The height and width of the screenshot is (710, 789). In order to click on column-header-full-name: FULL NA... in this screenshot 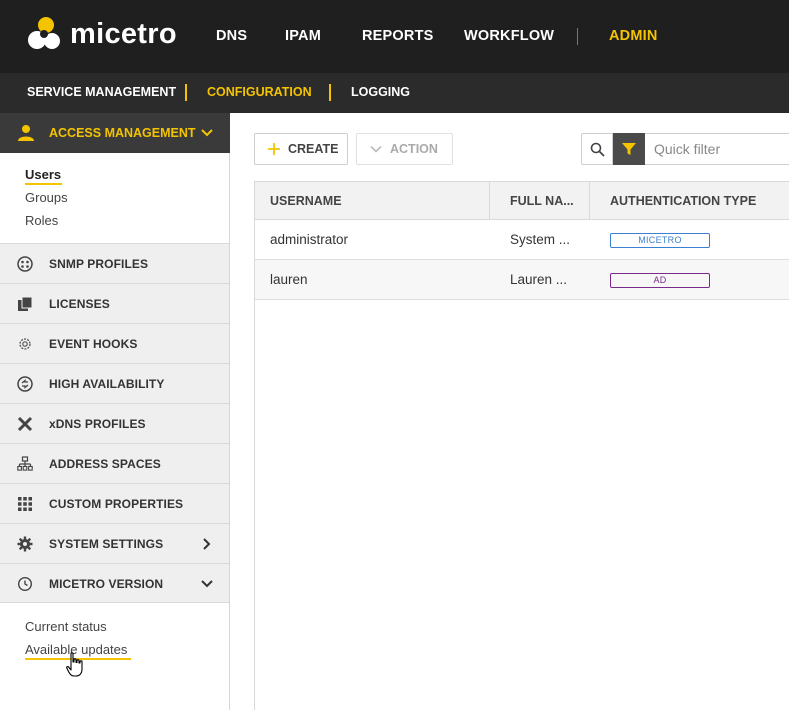, I will do `click(542, 201)`.